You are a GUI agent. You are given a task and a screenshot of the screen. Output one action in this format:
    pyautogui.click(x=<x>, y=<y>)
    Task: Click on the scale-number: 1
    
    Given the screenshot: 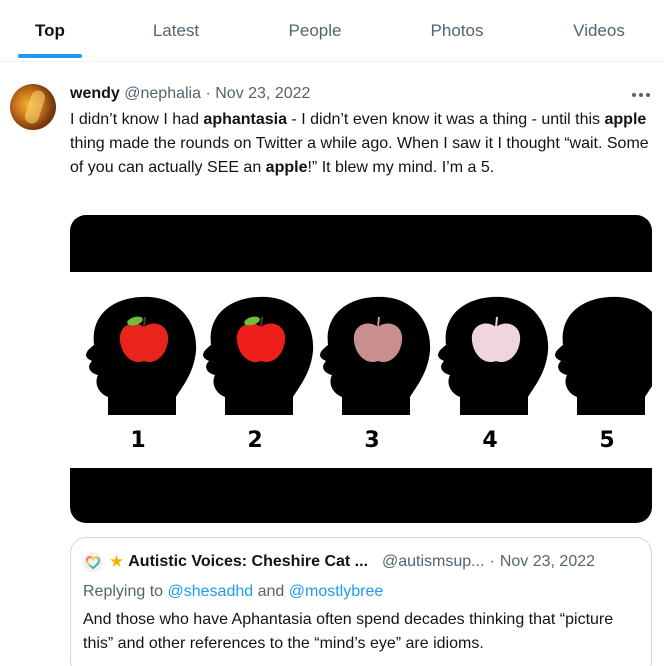 What is the action you would take?
    pyautogui.click(x=137, y=440)
    